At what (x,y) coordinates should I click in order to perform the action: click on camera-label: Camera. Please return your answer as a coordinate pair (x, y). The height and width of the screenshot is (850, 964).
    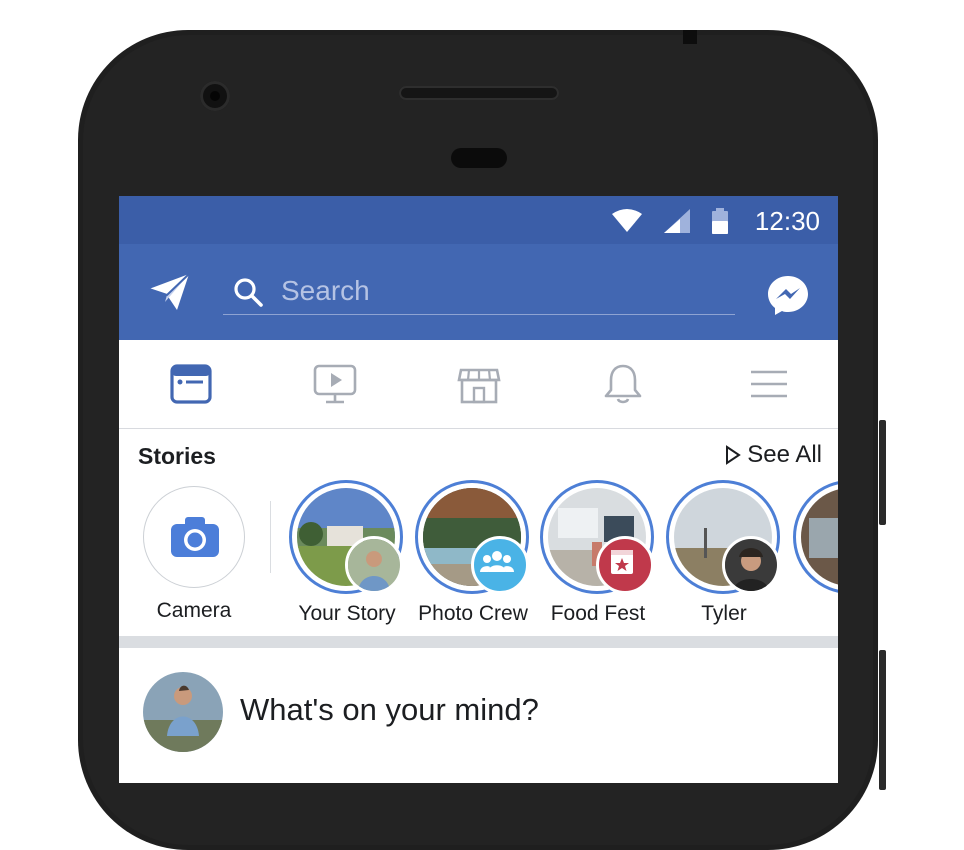
    Looking at the image, I should click on (194, 610).